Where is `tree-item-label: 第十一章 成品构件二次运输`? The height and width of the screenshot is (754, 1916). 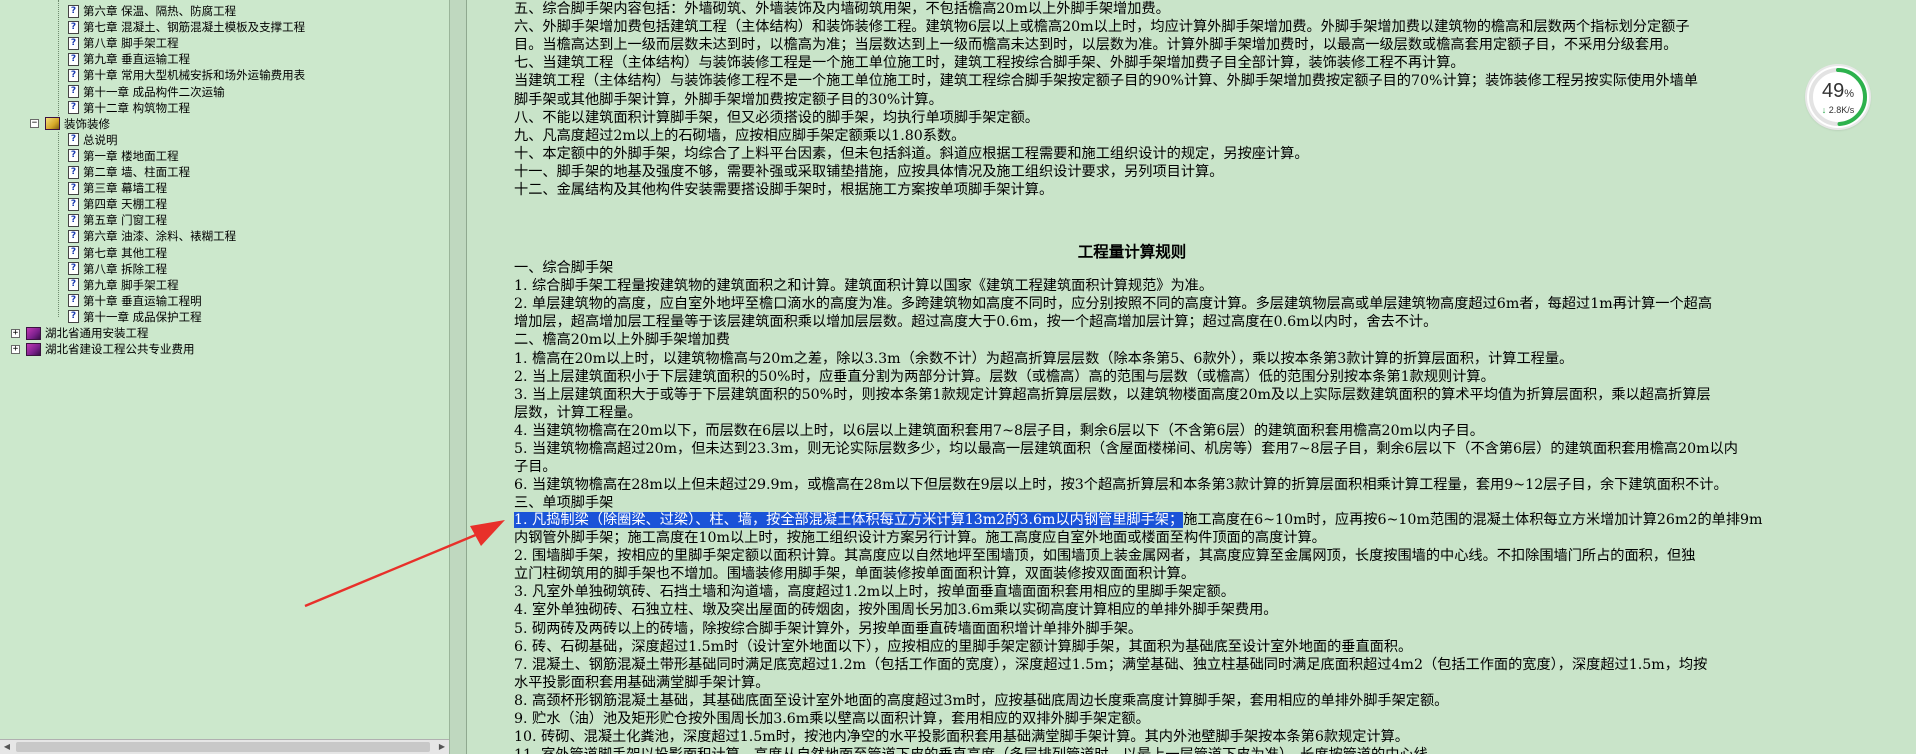
tree-item-label: 第十一章 成品构件二次运输 is located at coordinates (154, 91).